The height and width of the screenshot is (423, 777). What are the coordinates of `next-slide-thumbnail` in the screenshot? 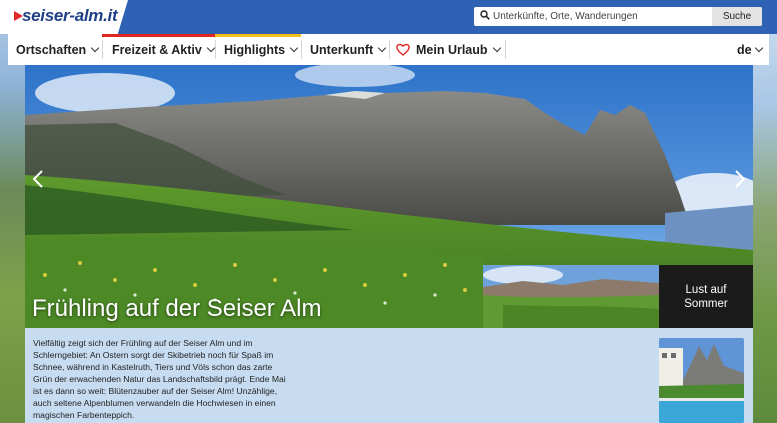 It's located at (571, 296).